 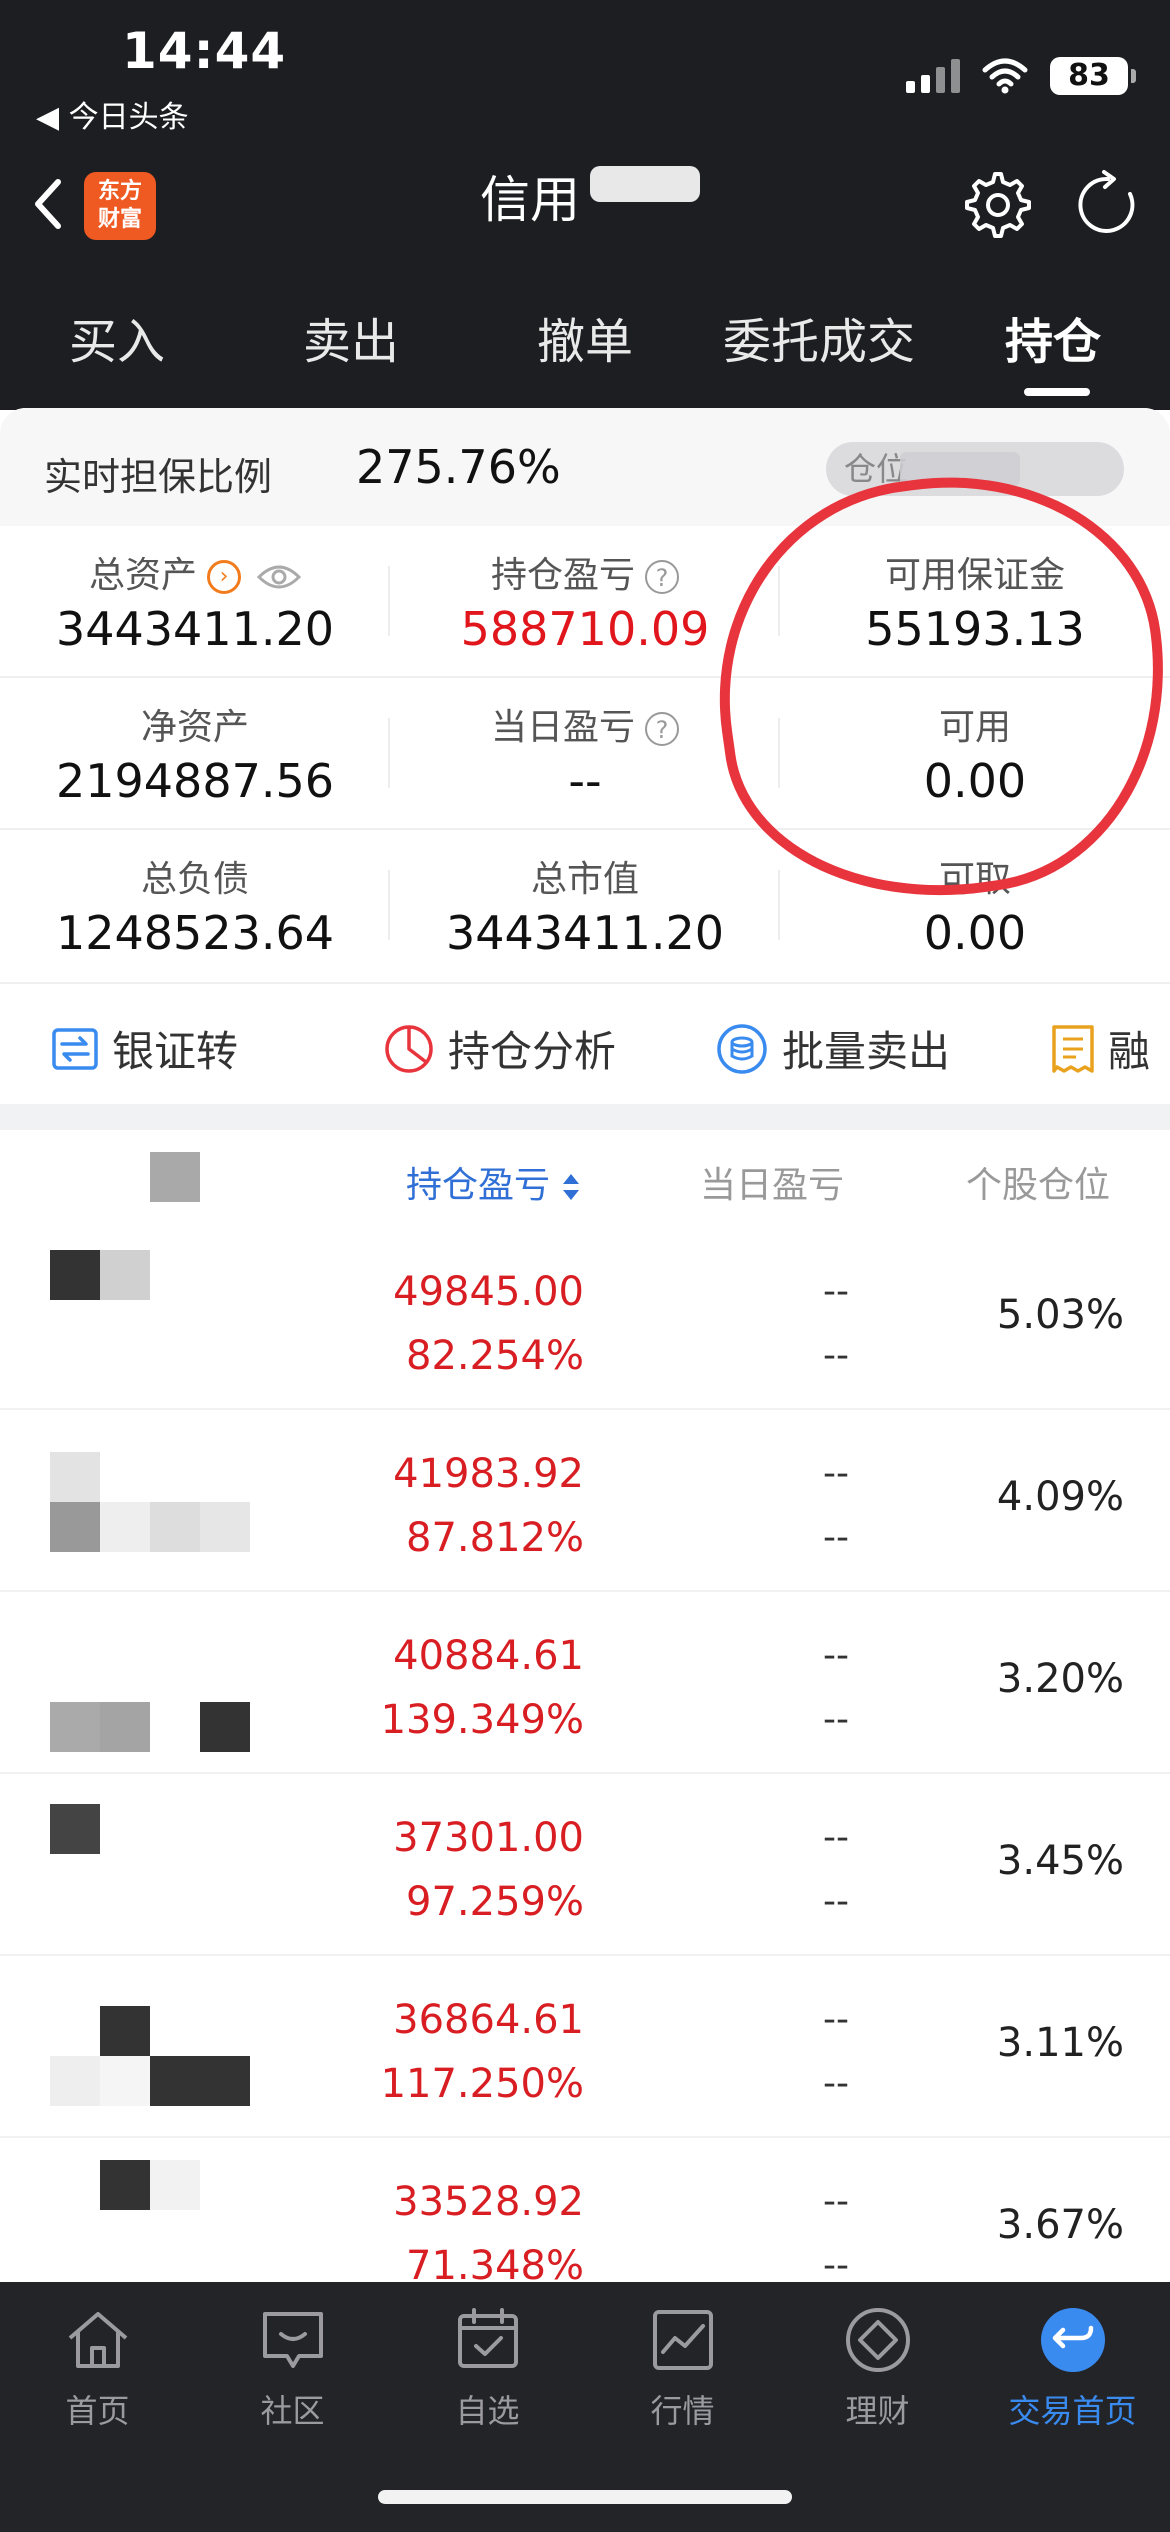 I want to click on row-pnl: 41983.92, so click(x=488, y=1474).